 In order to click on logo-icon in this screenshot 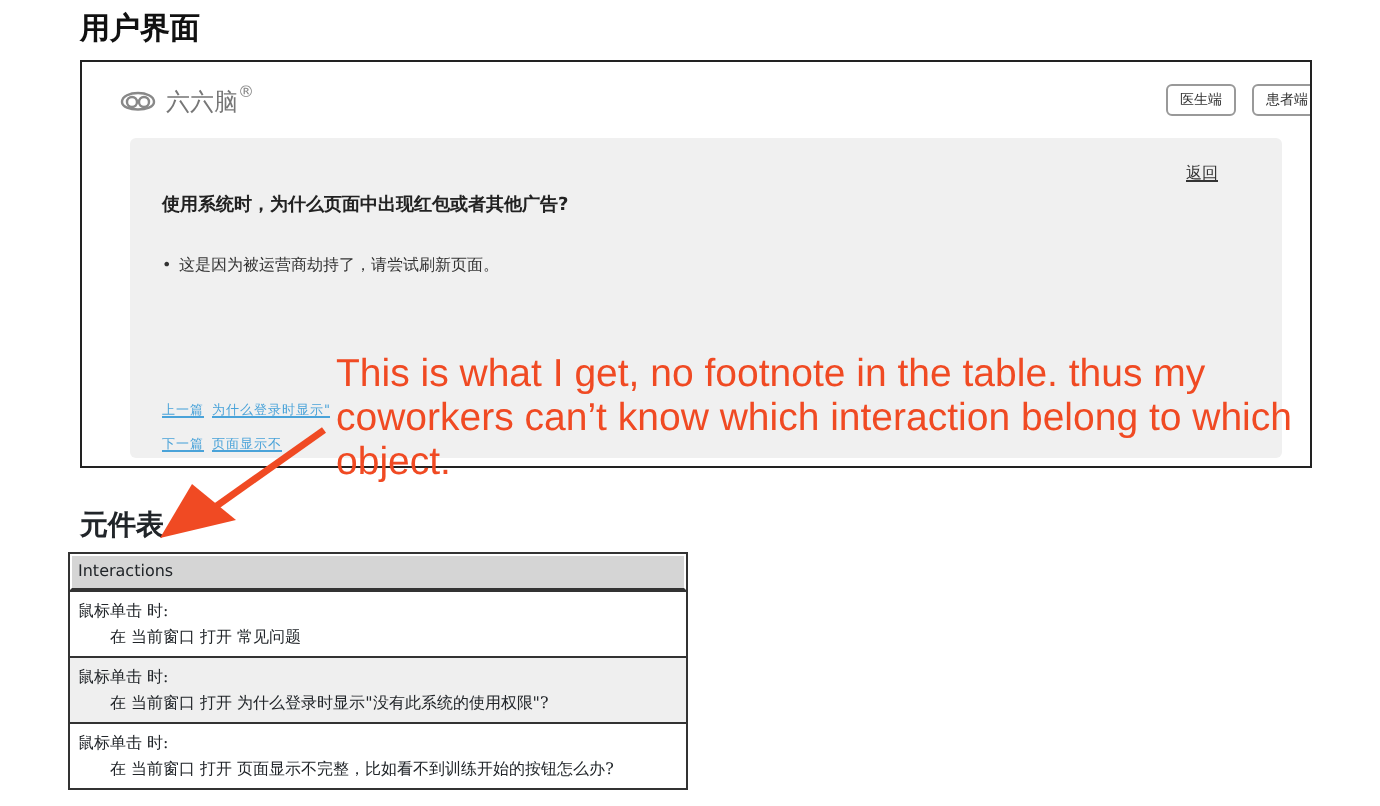, I will do `click(138, 100)`.